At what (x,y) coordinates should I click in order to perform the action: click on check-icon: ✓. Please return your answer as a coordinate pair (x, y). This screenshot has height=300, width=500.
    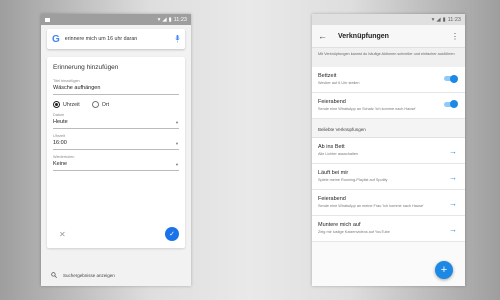
    Looking at the image, I should click on (172, 234).